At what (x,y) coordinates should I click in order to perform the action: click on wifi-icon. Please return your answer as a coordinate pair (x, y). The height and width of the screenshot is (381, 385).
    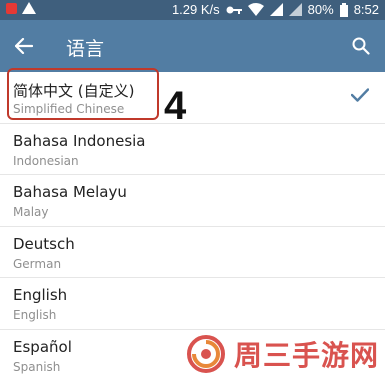
    Looking at the image, I should click on (256, 9).